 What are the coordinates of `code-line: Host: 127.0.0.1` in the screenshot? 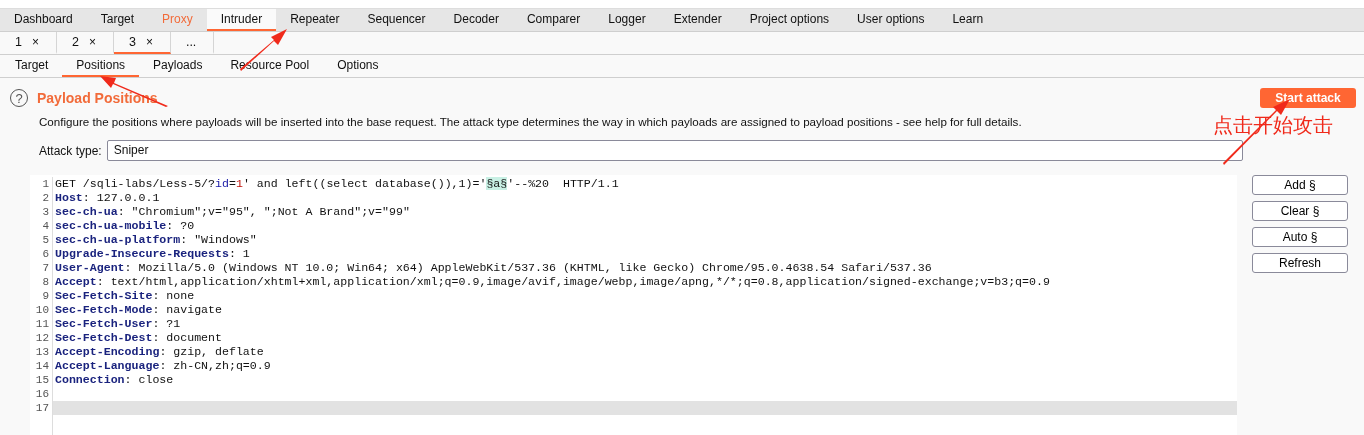 It's located at (107, 198).